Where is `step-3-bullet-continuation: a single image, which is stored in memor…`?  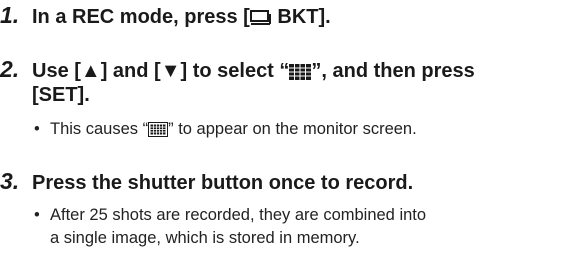 step-3-bullet-continuation: a single image, which is stored in memor… is located at coordinates (205, 238).